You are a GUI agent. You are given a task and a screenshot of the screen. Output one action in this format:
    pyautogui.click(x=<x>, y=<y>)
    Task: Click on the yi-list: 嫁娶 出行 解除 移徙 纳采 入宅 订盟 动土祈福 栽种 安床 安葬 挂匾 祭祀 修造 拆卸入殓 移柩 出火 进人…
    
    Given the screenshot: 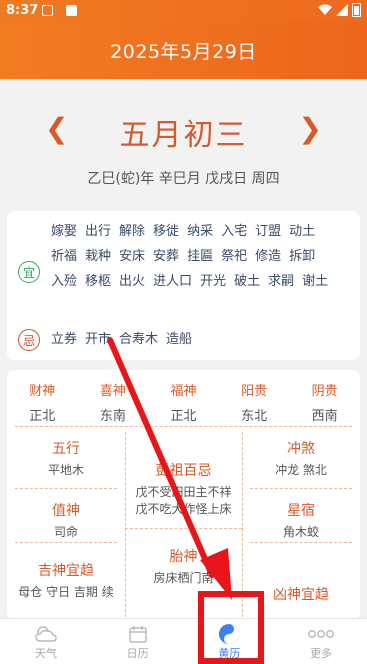 What is the action you would take?
    pyautogui.click(x=201, y=256)
    